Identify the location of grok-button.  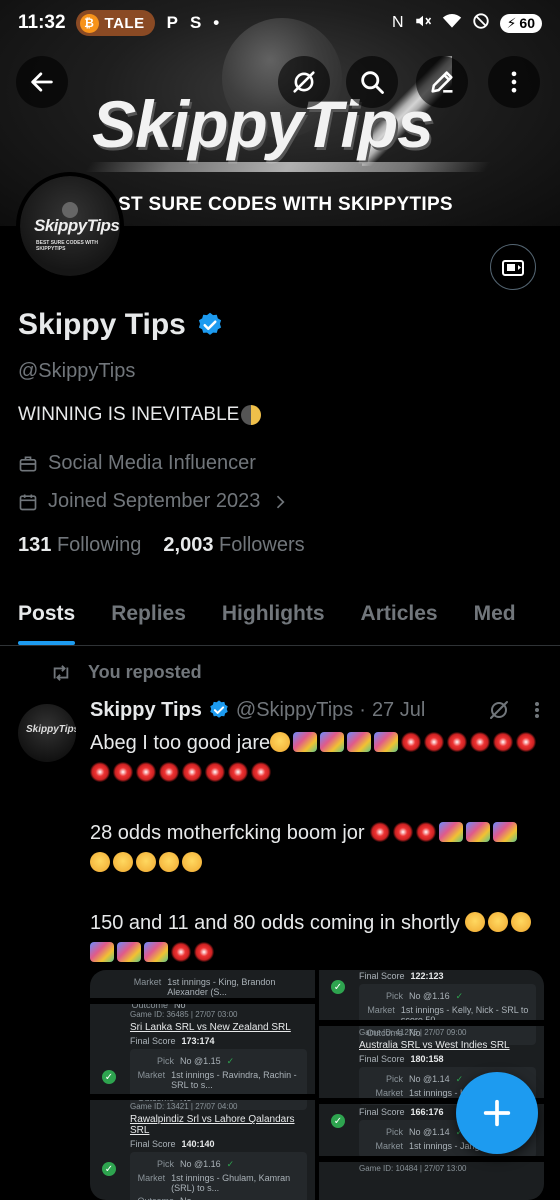
(304, 82).